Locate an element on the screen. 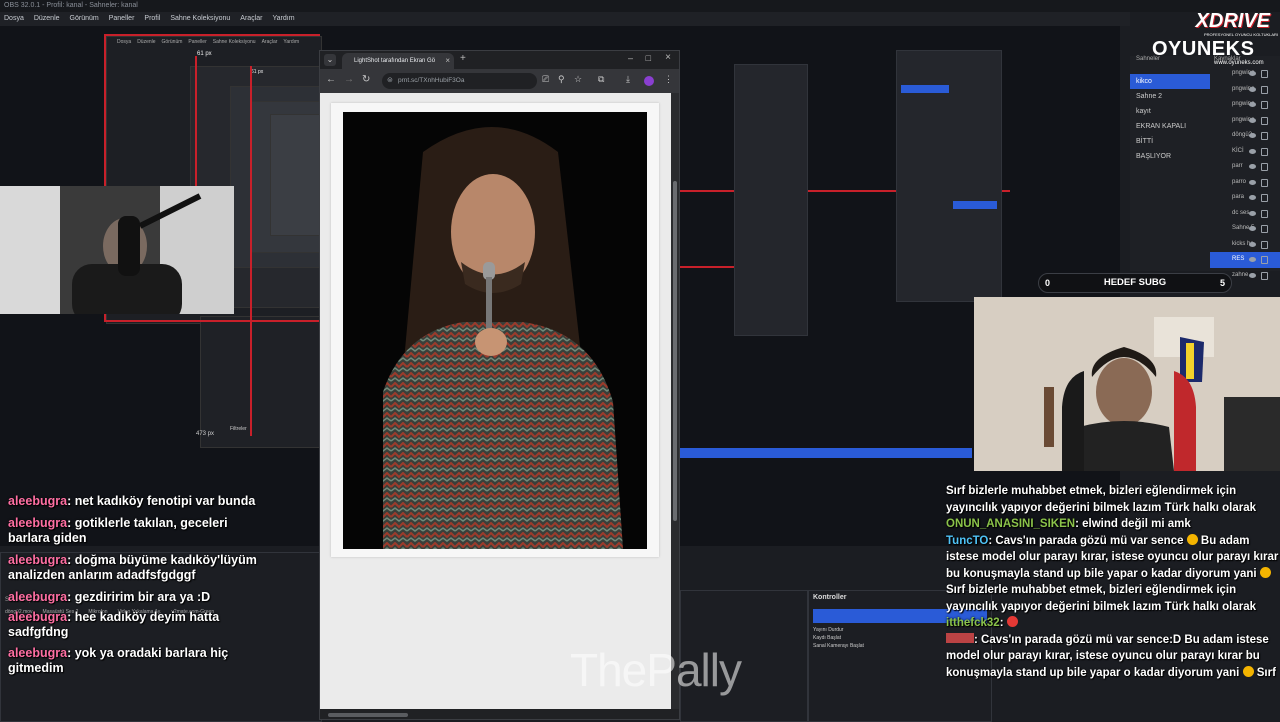 This screenshot has height=722, width=1280. chat-message: ONUN_ANASINI_SIKEN: elwind değil mi amk is located at coordinates (1068, 524).